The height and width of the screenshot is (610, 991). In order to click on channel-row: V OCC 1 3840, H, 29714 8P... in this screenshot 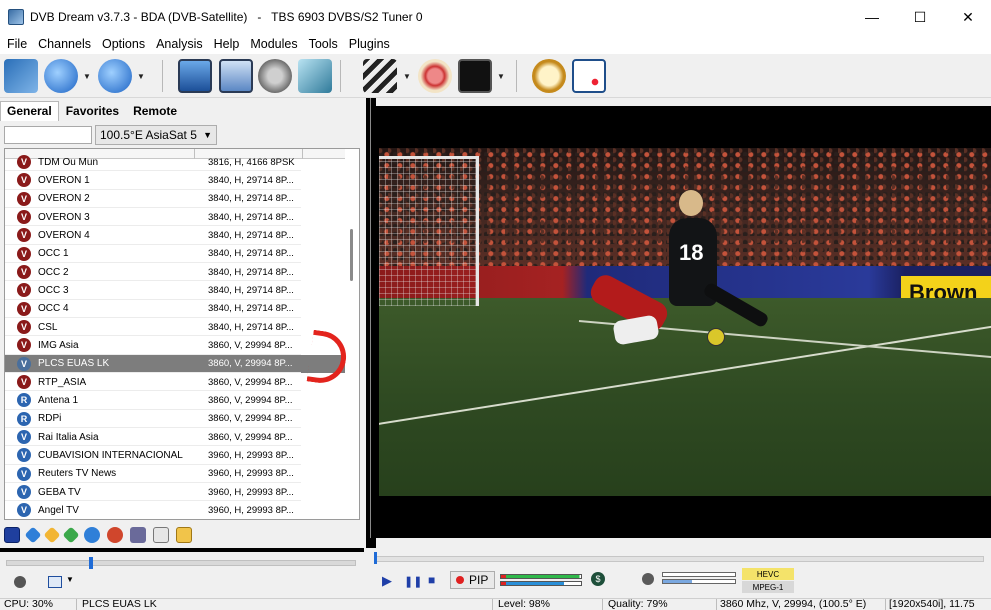, I will do `click(176, 254)`.